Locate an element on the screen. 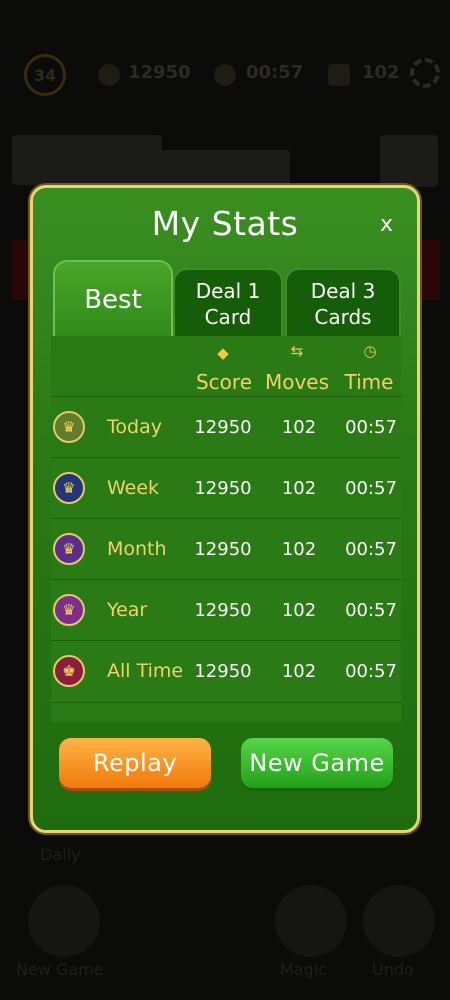 This screenshot has width=450, height=1000. column-time: Time is located at coordinates (369, 382).